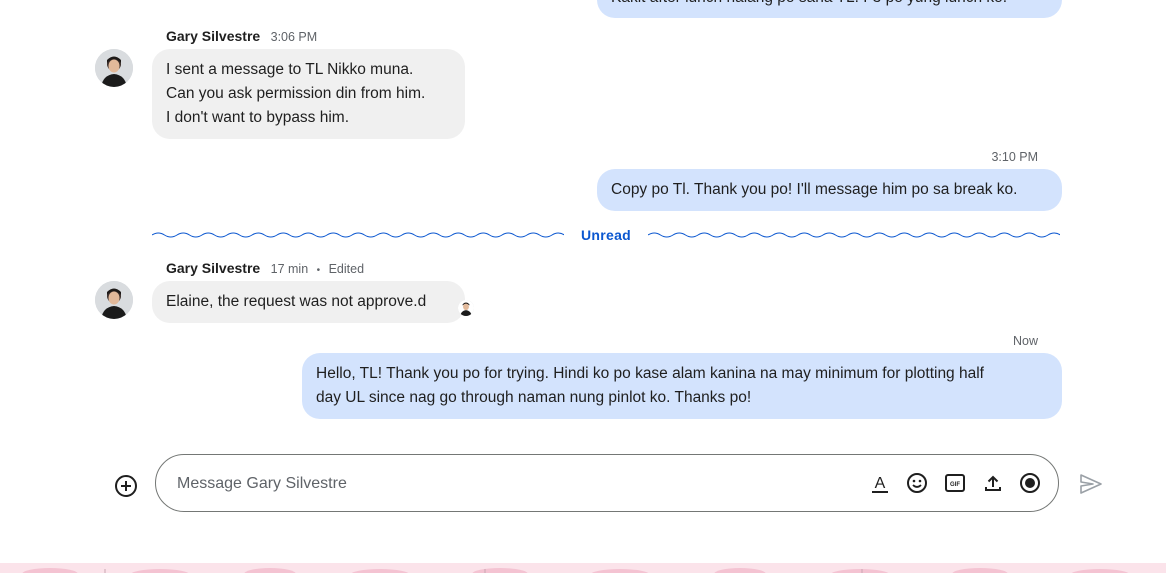  What do you see at coordinates (1091, 484) in the screenshot?
I see `send-icon` at bounding box center [1091, 484].